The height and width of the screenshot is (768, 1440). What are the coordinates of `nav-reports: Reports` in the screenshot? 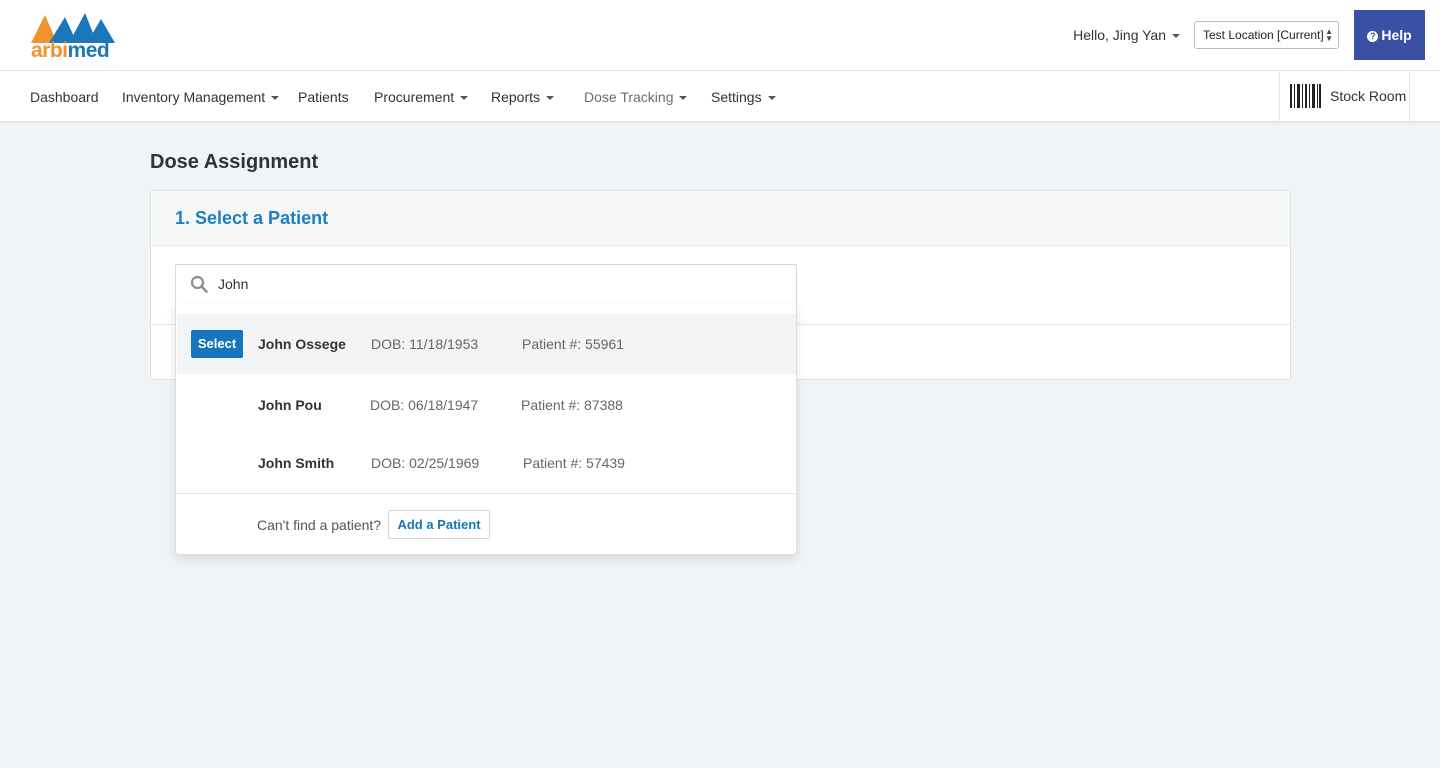 It's located at (523, 97).